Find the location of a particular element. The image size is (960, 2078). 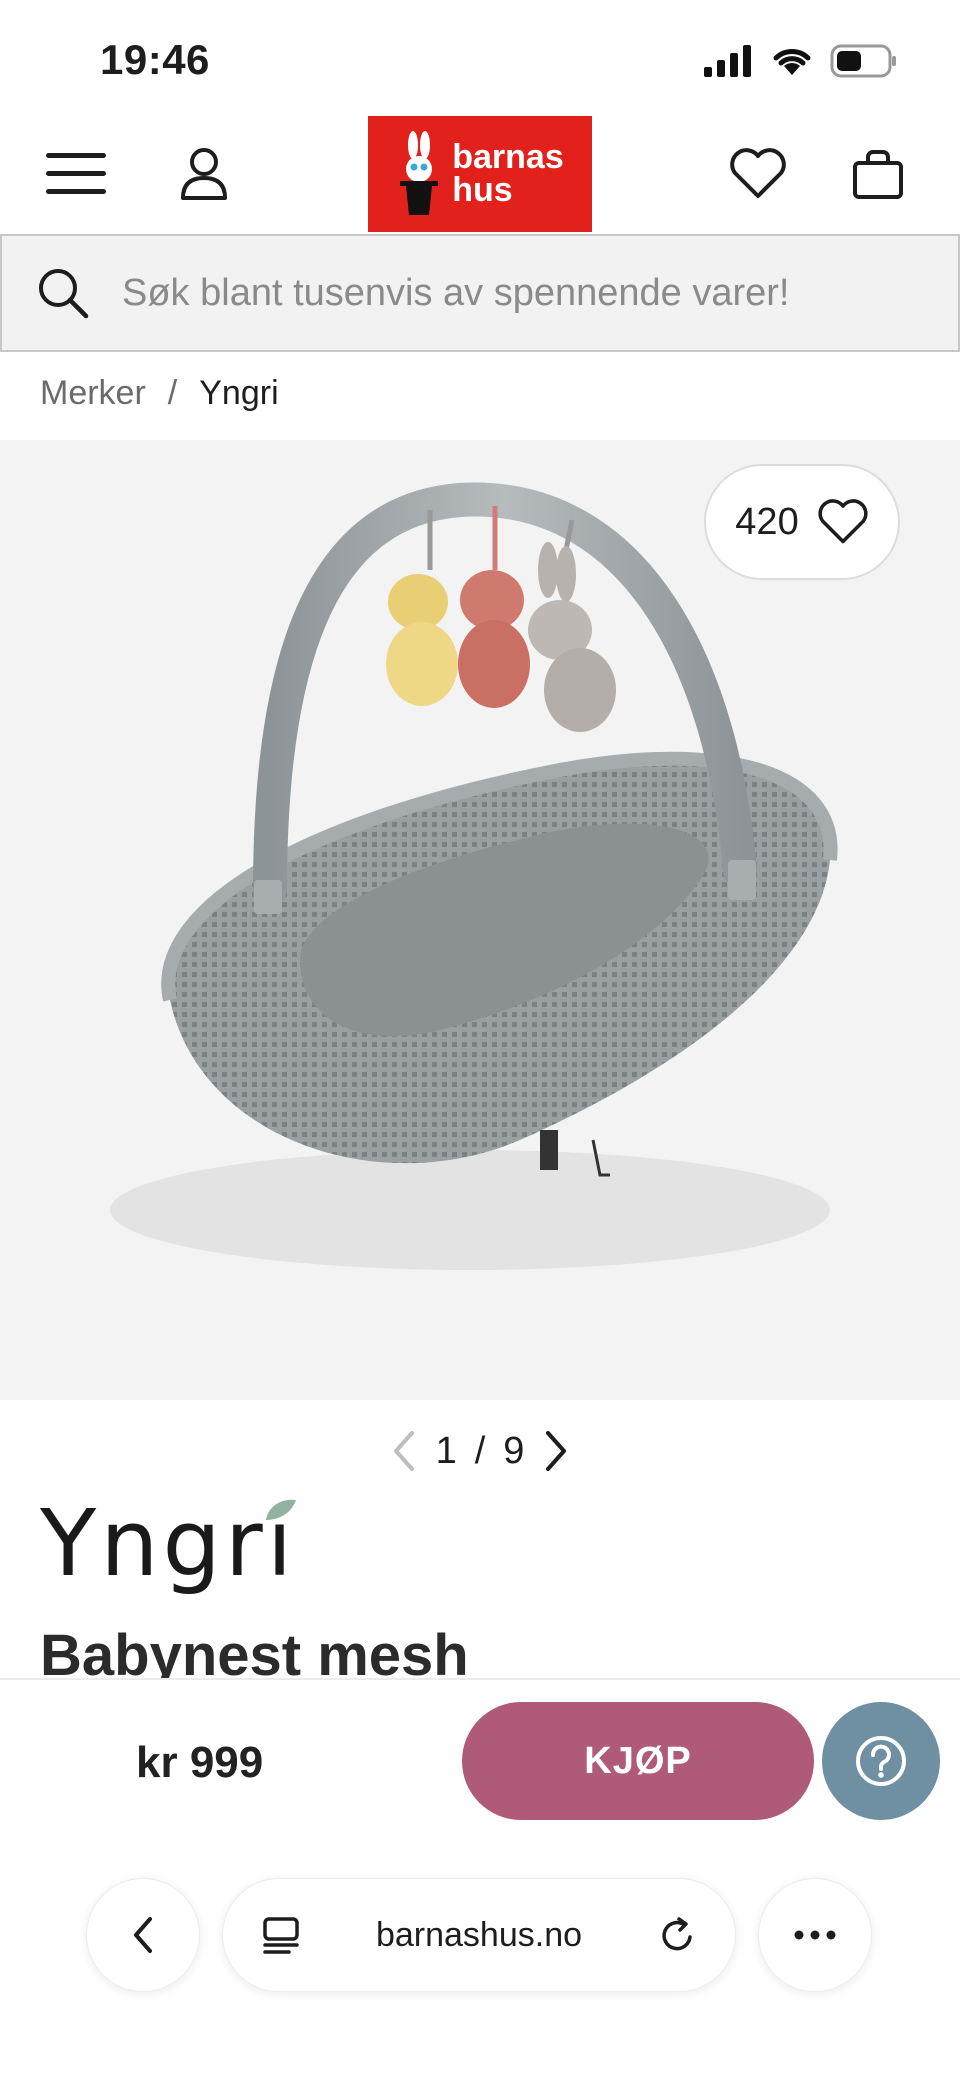

user-icon is located at coordinates (204, 174).